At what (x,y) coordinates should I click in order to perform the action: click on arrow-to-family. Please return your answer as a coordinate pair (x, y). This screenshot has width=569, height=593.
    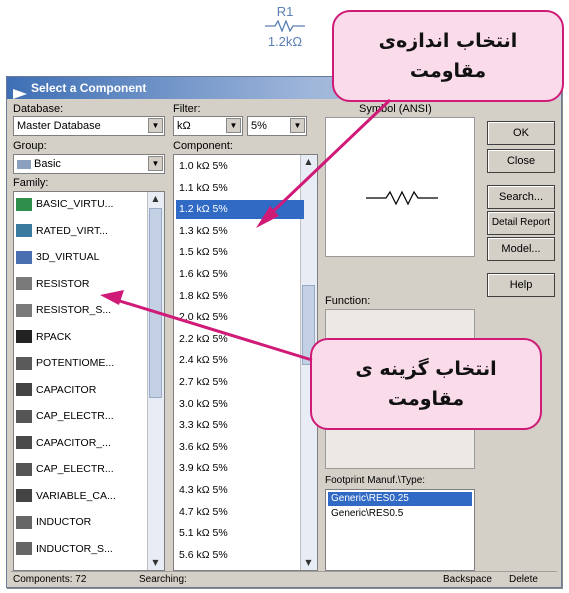
    Looking at the image, I should click on (211, 329).